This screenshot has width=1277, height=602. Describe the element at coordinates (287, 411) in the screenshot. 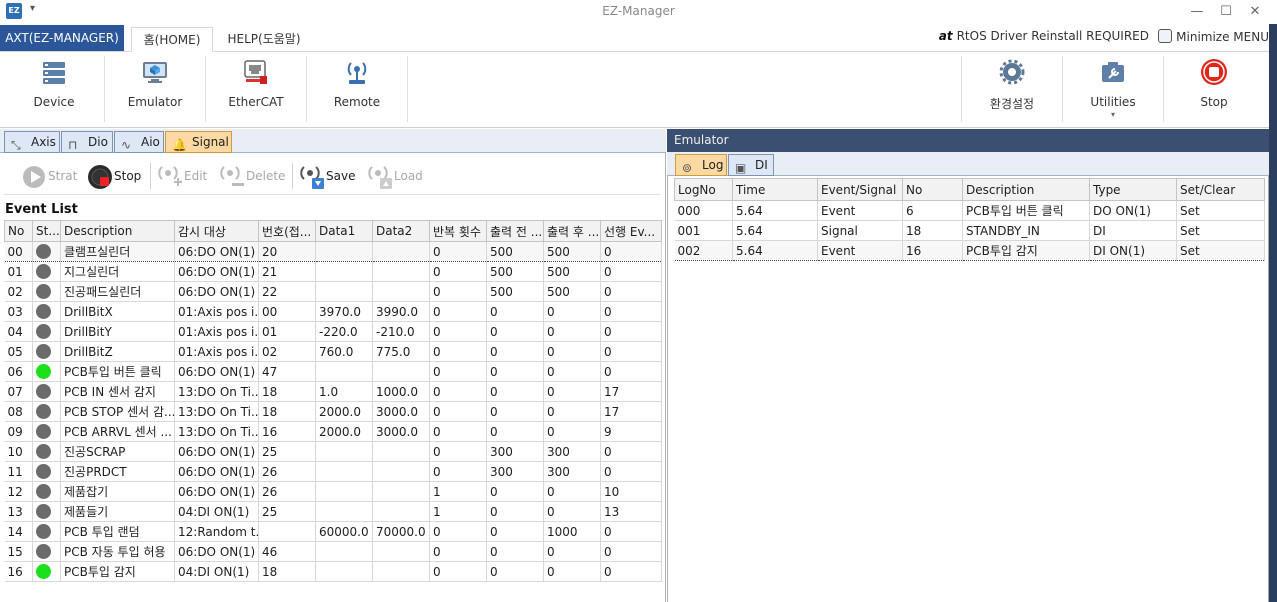

I see `event-cell-num: 18` at that location.